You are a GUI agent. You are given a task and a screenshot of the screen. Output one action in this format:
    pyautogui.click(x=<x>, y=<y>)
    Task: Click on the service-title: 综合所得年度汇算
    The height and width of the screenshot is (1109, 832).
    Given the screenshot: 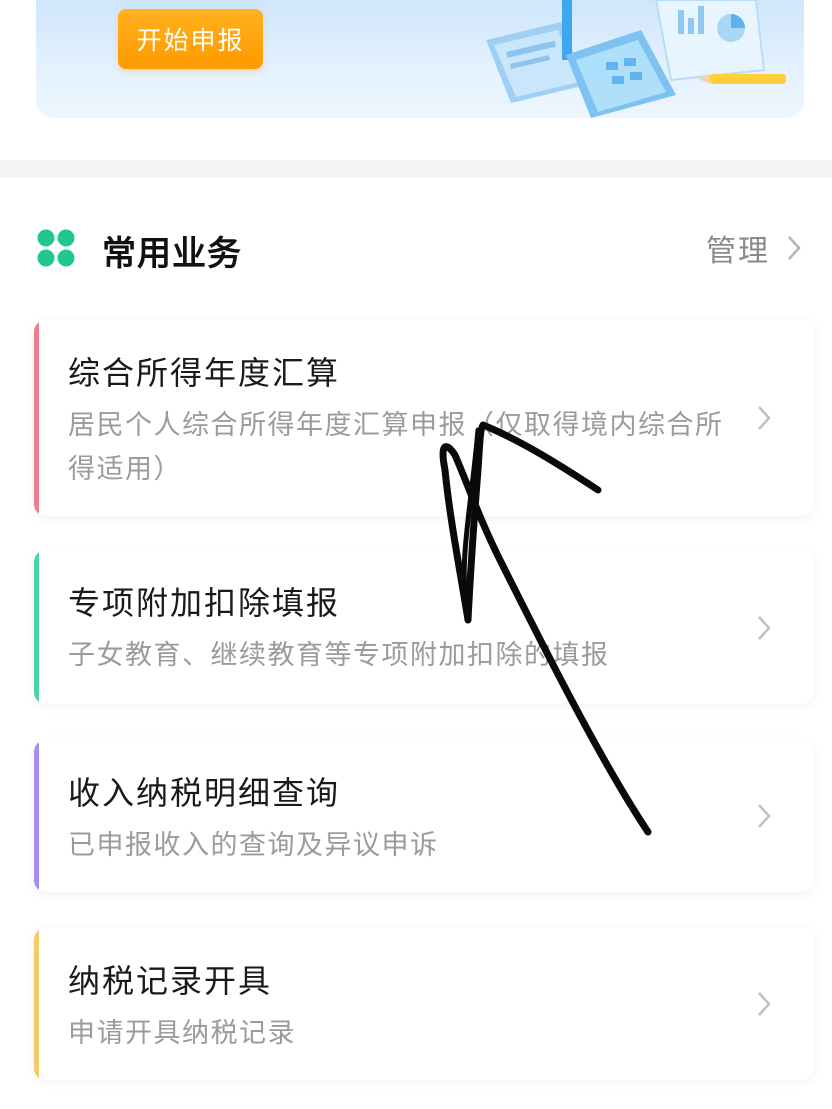 What is the action you would take?
    pyautogui.click(x=204, y=373)
    